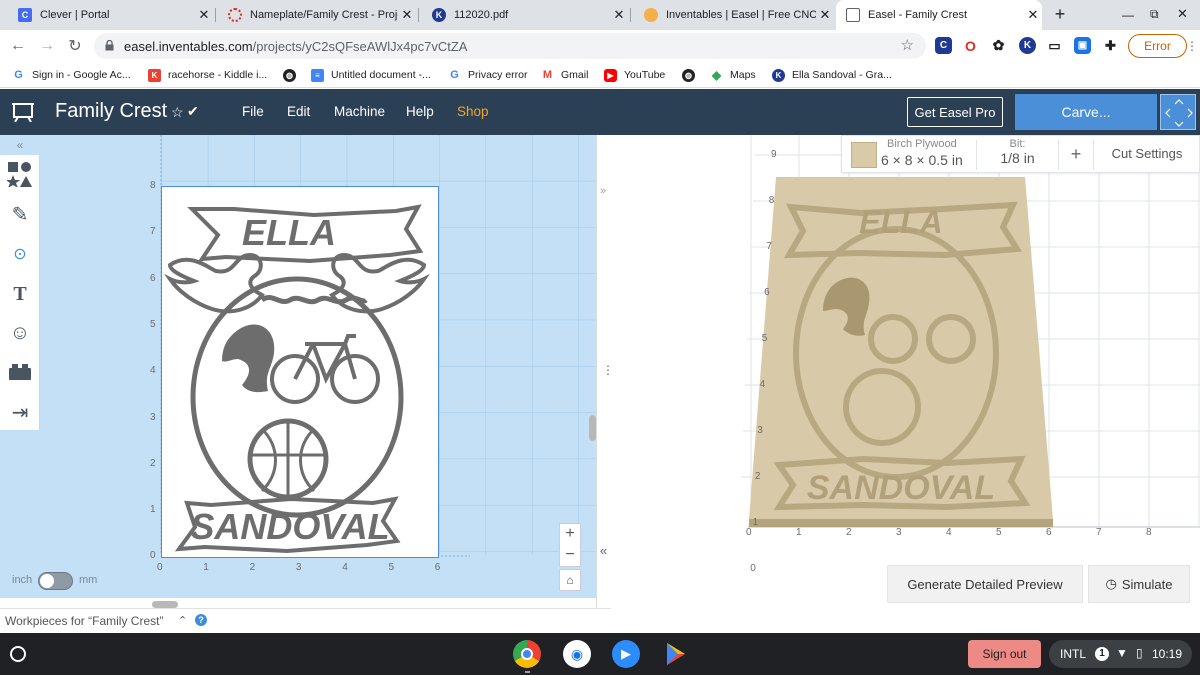 The height and width of the screenshot is (675, 1200). Describe the element at coordinates (939, 15) in the screenshot. I see `tab-easel-active: Easel - Family Crest ✕` at that location.